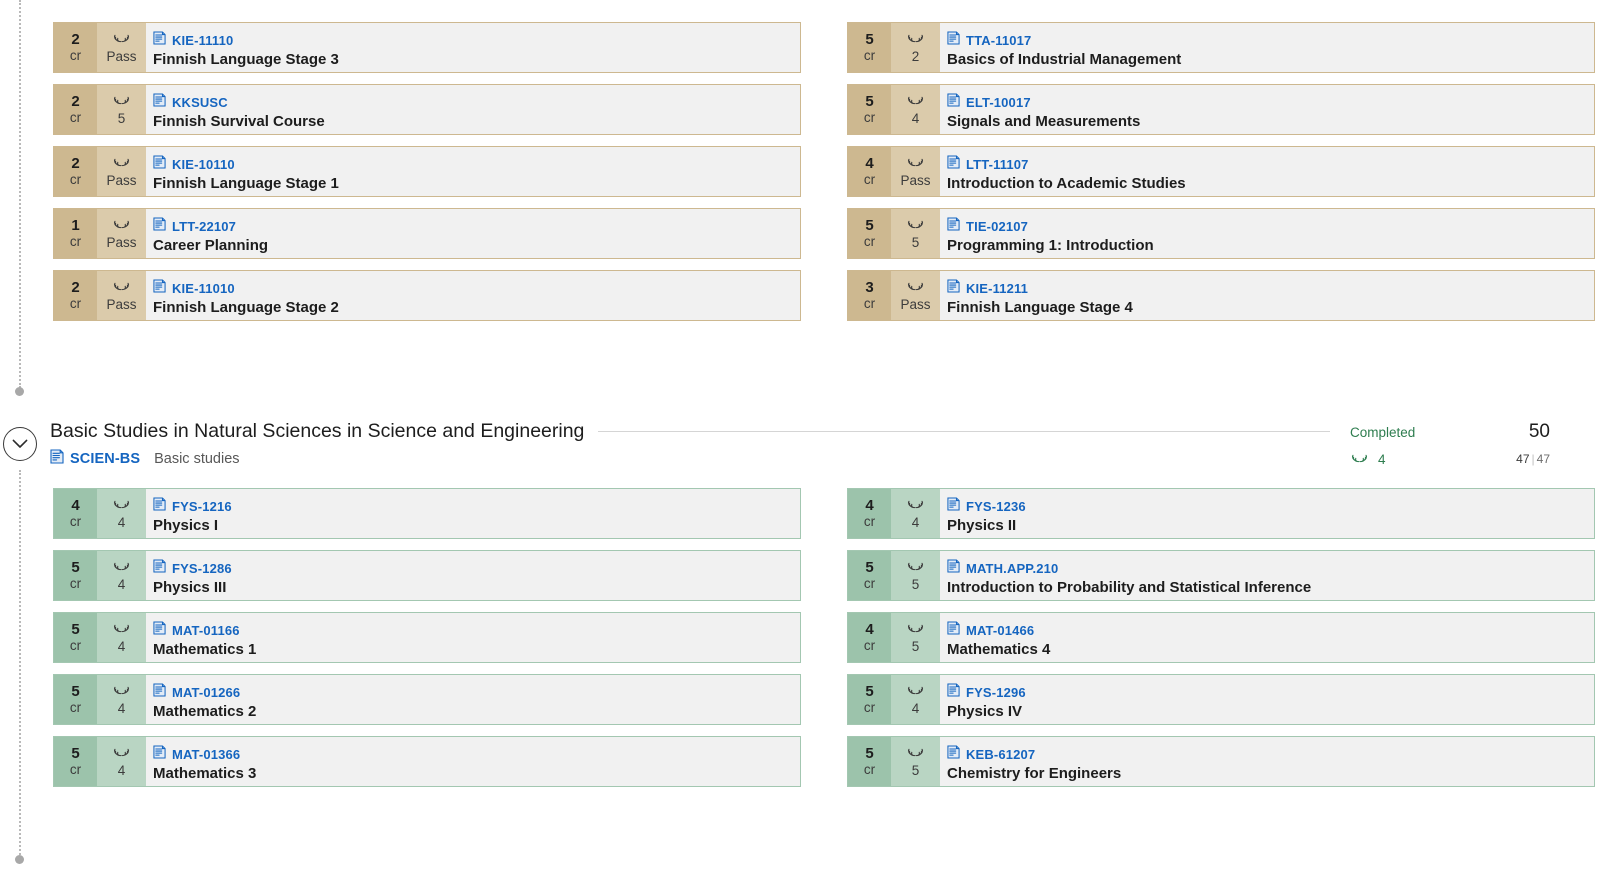 This screenshot has height=888, width=1600. I want to click on course-card: 5 cr 4 MAT-01266 Mathematics 2, so click(427, 699).